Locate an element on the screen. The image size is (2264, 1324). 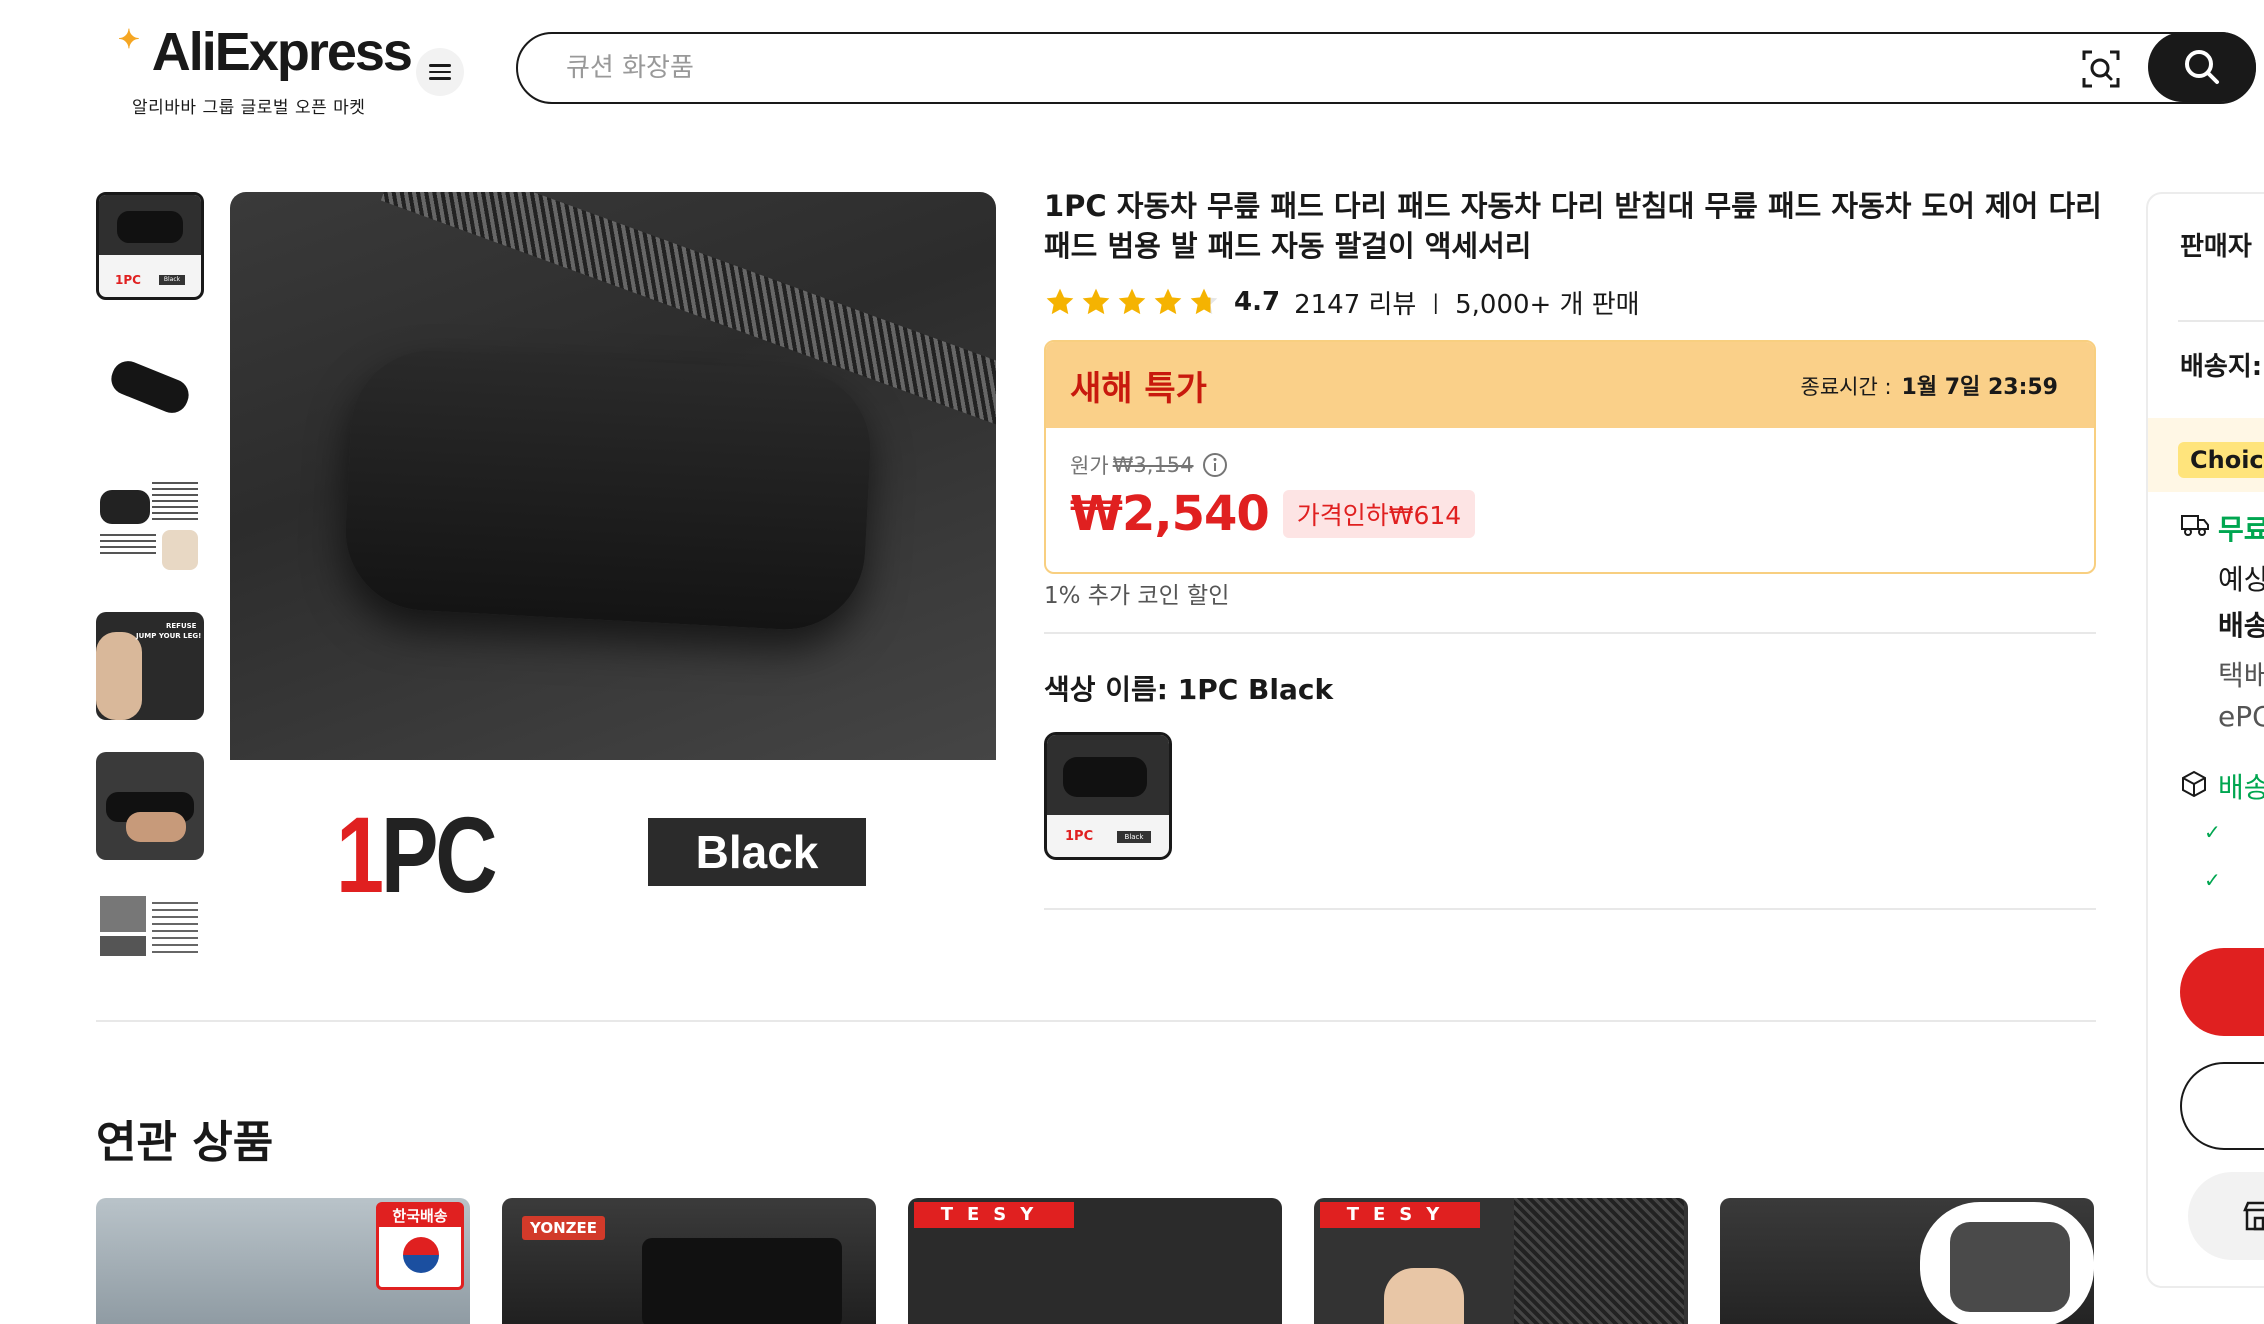
sale-price: ₩2,540 is located at coordinates (1170, 514).